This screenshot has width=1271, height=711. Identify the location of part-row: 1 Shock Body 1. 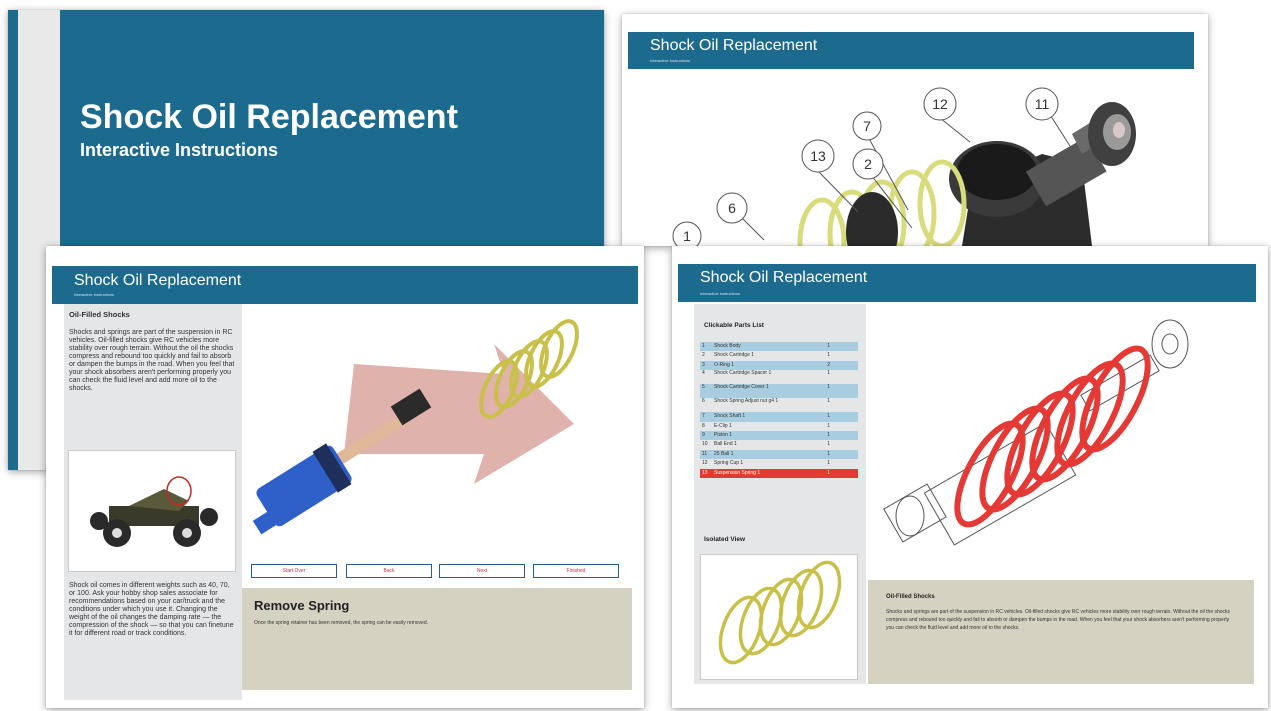
(779, 347).